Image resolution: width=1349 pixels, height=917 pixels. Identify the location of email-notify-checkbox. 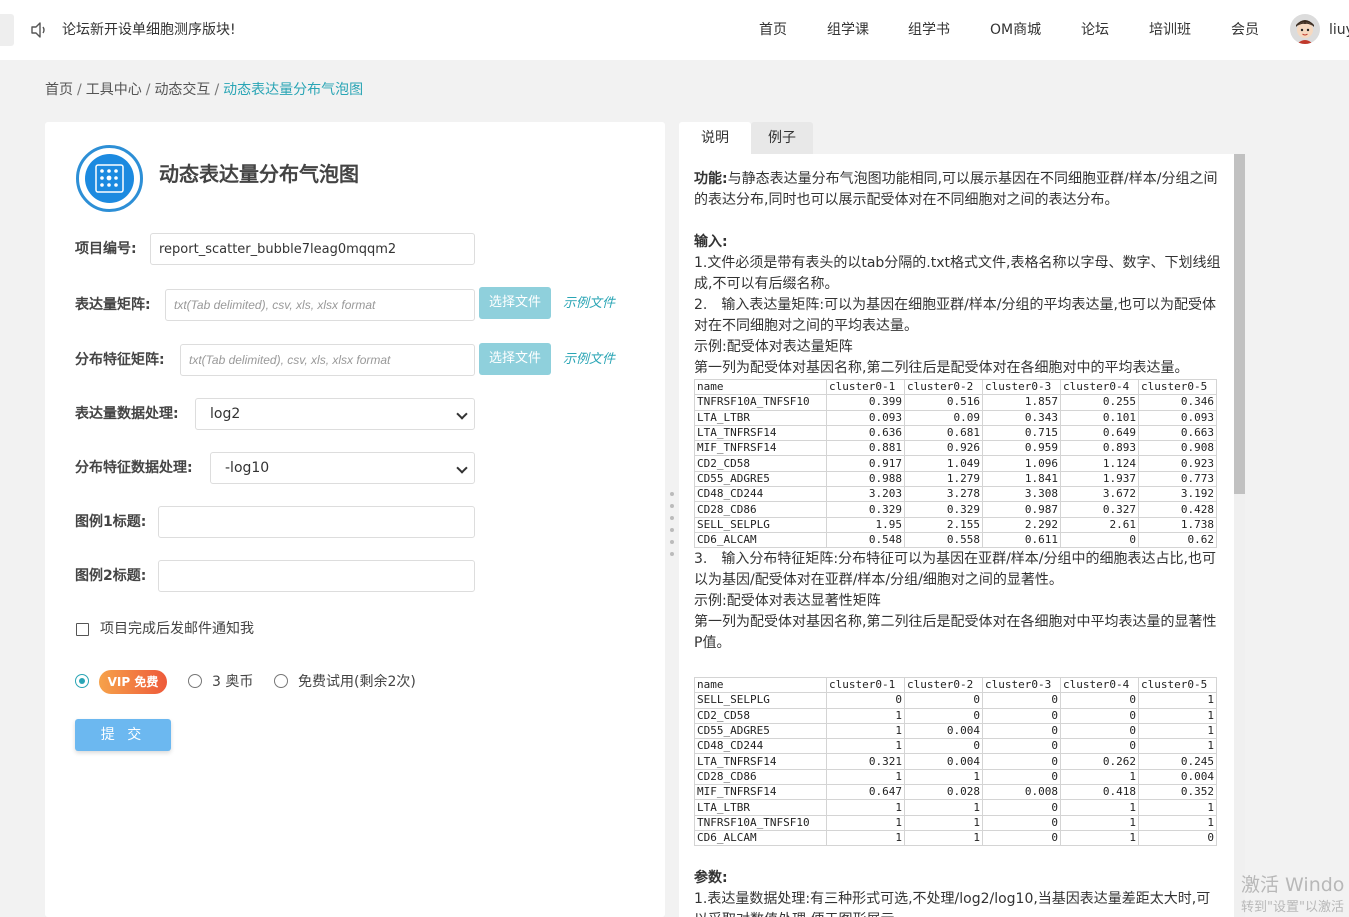
(82, 629).